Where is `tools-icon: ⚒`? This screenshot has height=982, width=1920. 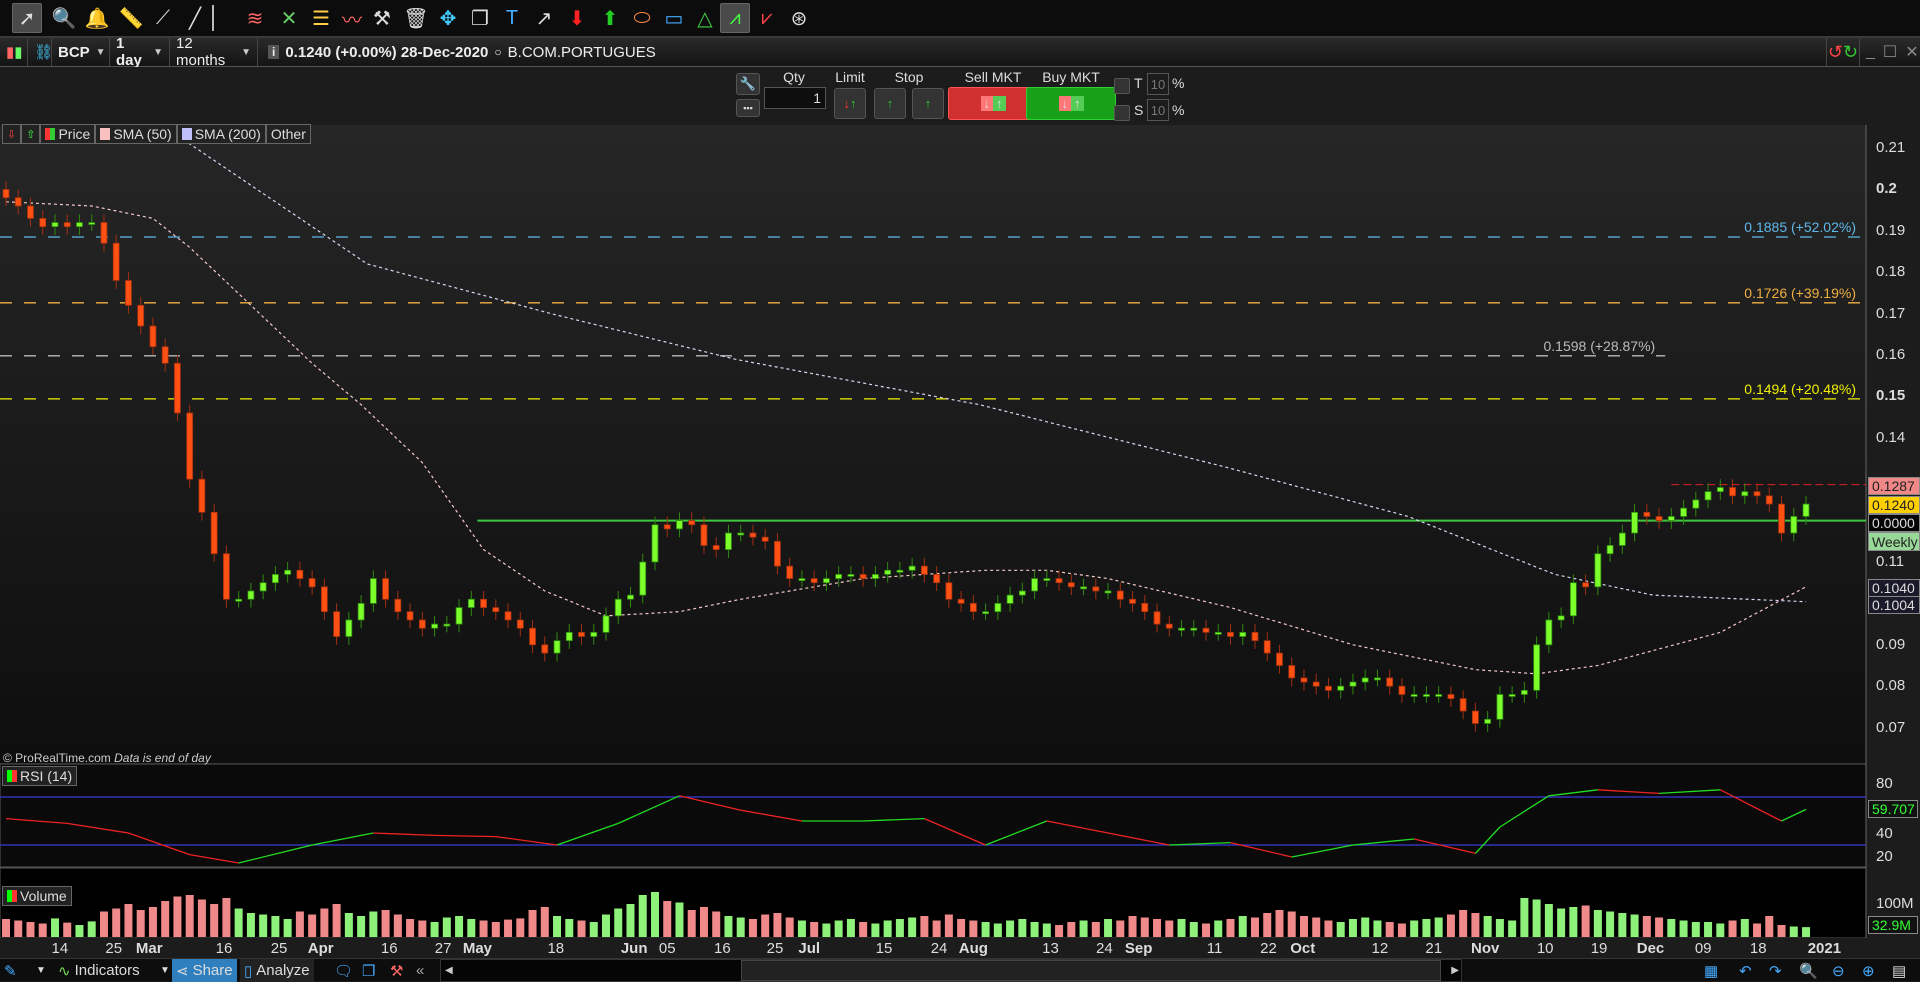 tools-icon: ⚒ is located at coordinates (396, 970).